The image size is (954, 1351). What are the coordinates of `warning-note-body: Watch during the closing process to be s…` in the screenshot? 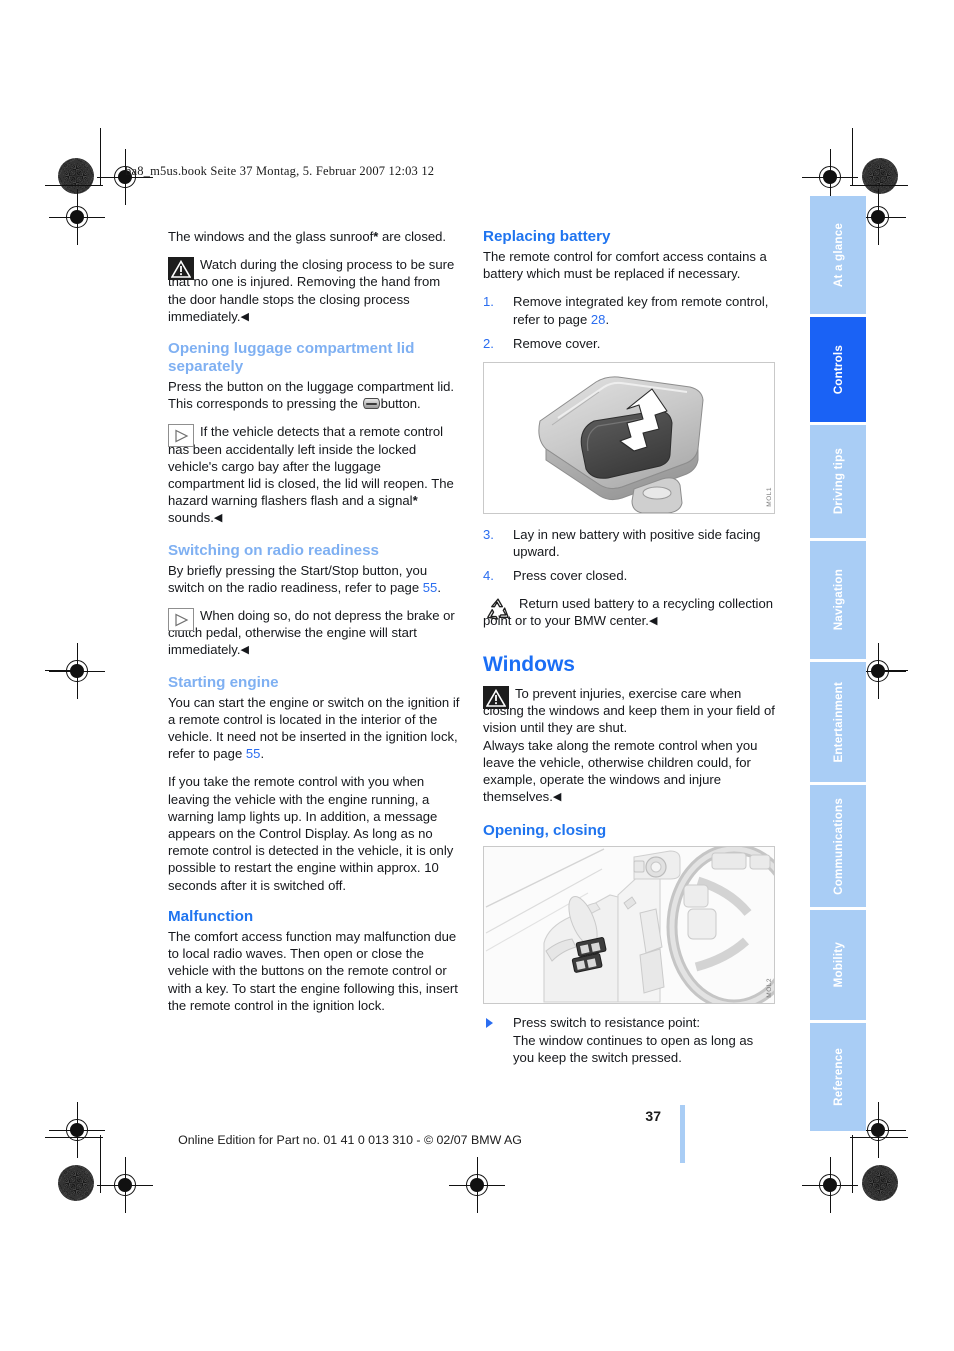 It's located at (311, 290).